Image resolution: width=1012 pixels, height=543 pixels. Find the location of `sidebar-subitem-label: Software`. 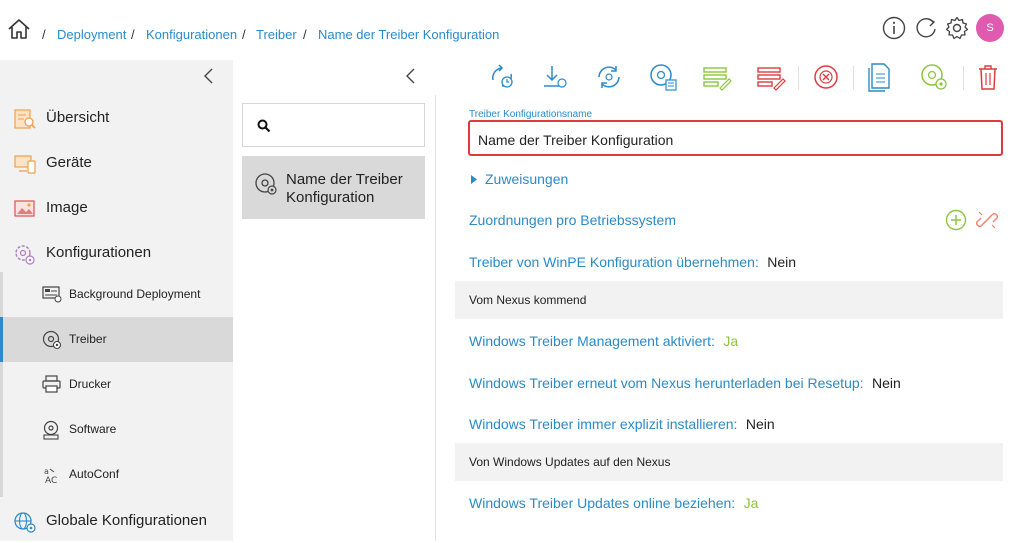

sidebar-subitem-label: Software is located at coordinates (93, 429).